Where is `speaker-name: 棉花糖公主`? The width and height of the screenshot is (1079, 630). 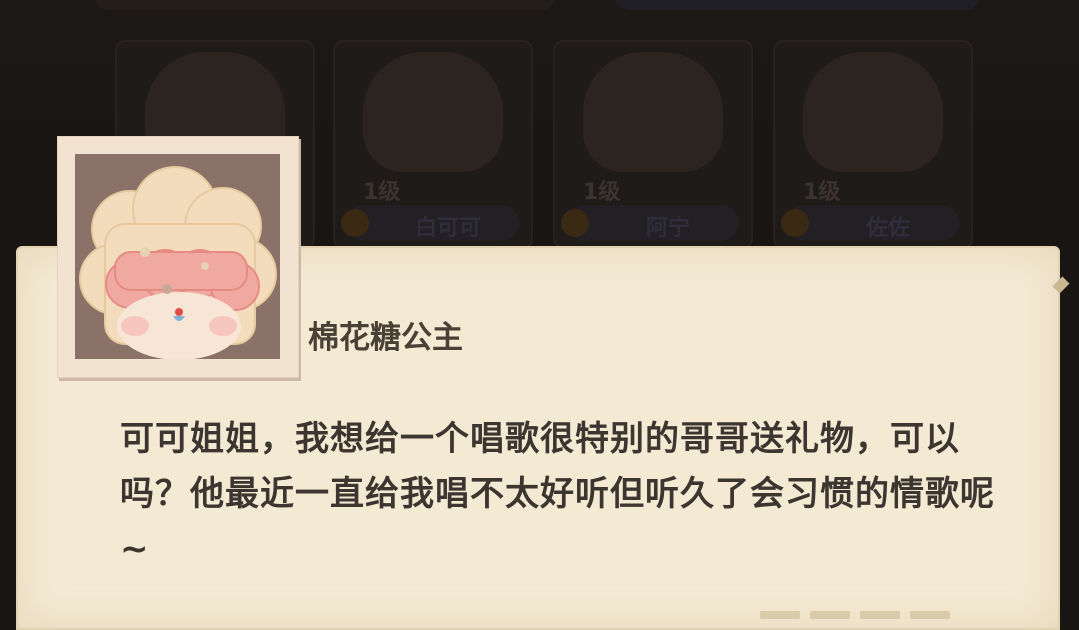 speaker-name: 棉花糖公主 is located at coordinates (385, 338).